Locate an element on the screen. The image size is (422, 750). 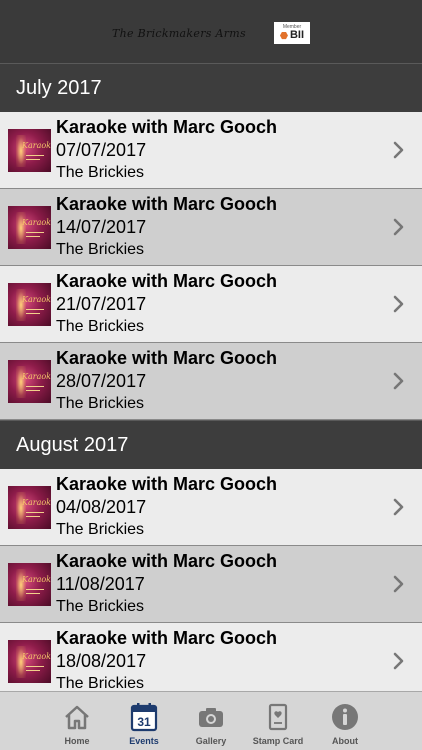
tab-label: Stamp Card is located at coordinates (278, 741).